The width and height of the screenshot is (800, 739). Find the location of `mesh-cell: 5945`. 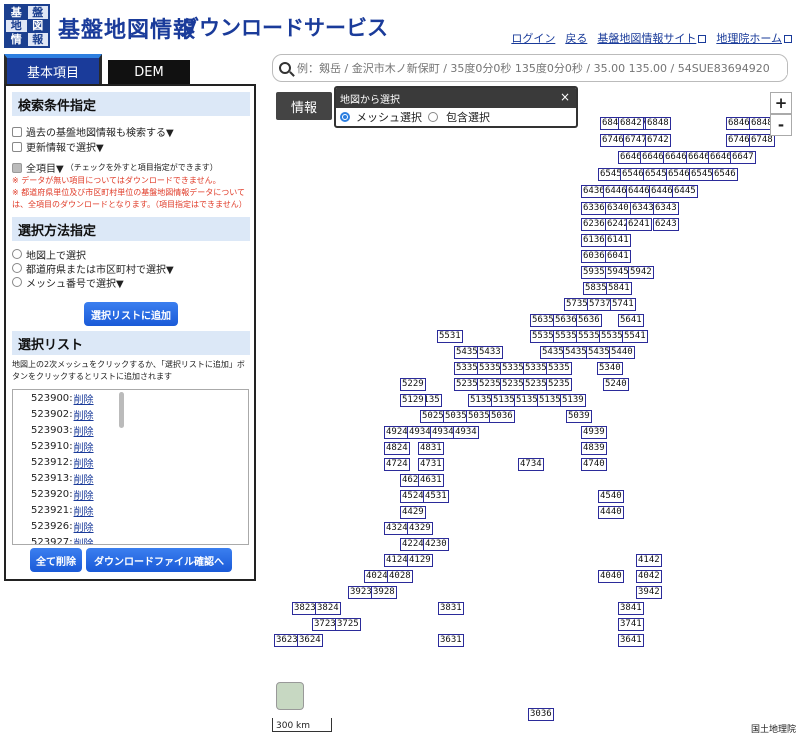

mesh-cell: 5945 is located at coordinates (618, 272).